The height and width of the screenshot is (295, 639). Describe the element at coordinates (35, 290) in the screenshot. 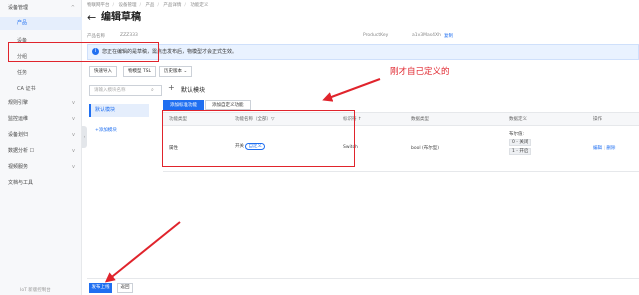

I see `sidebar-footer: IoT 新版控制台` at that location.